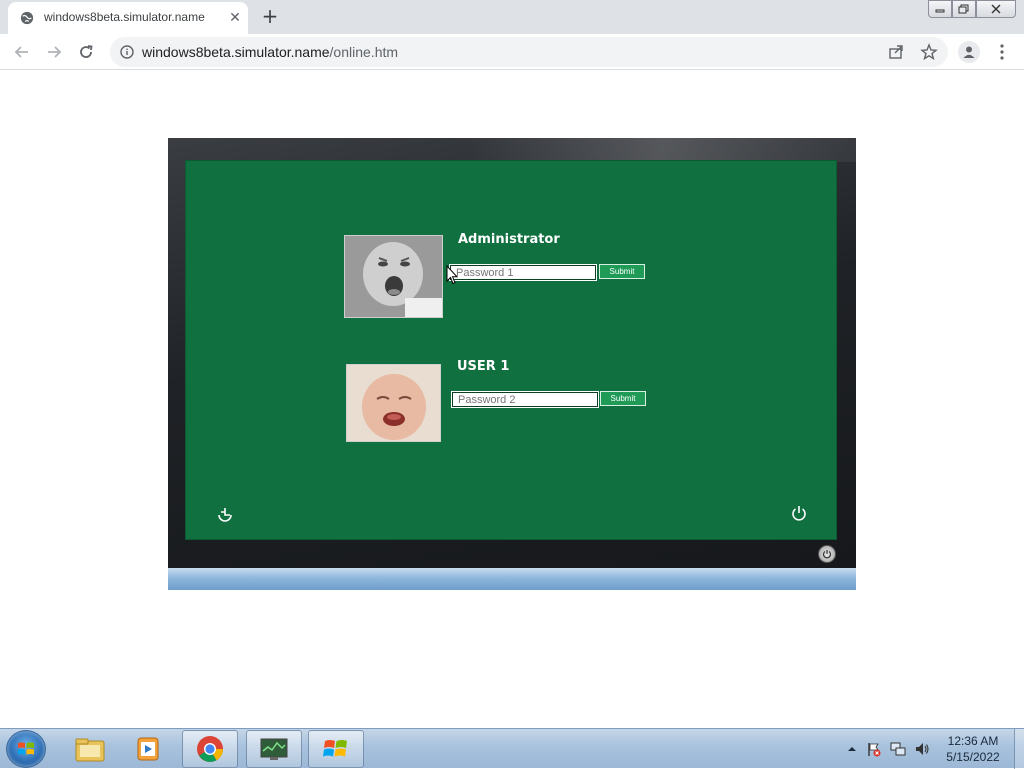 The image size is (1024, 769). What do you see at coordinates (523, 272) in the screenshot?
I see `administrator-password-input` at bounding box center [523, 272].